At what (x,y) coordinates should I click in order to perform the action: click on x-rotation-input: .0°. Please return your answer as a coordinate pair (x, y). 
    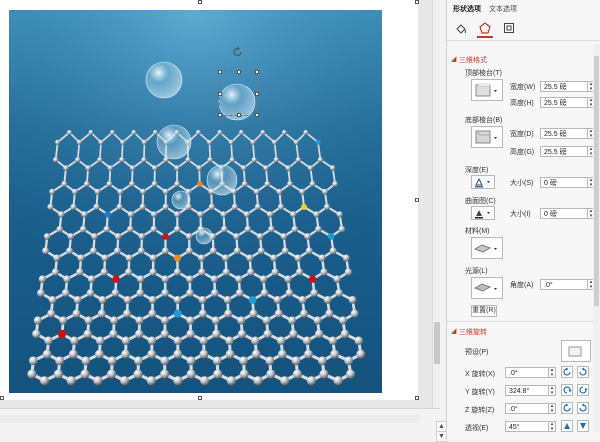
    Looking at the image, I should click on (527, 372).